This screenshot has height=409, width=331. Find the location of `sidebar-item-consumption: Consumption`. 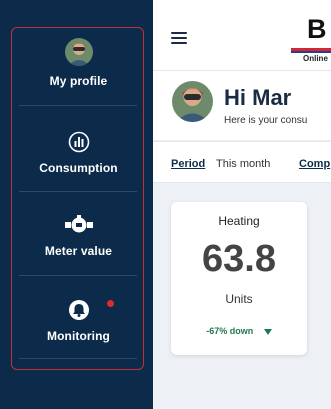

sidebar-item-consumption: Consumption is located at coordinates (78, 153).